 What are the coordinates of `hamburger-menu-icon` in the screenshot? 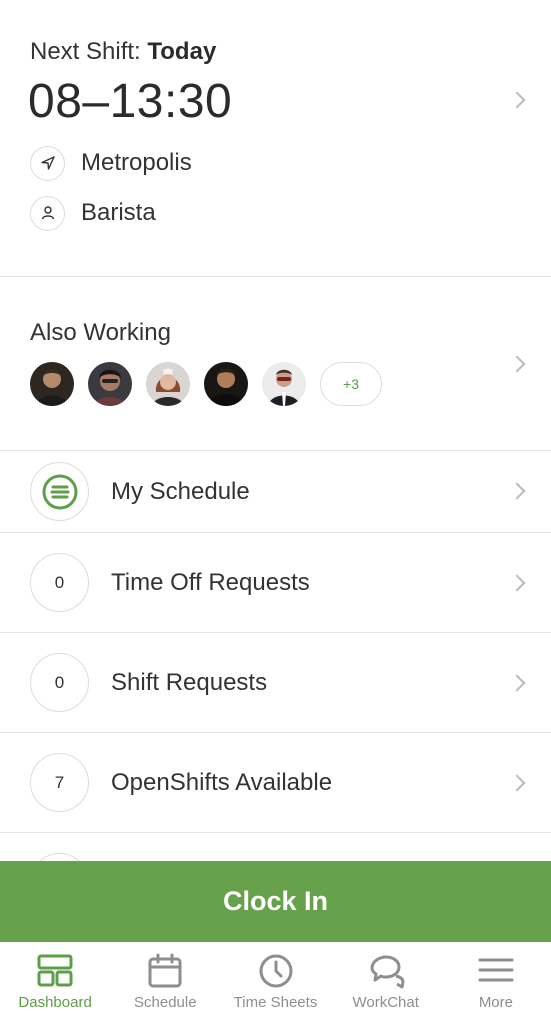 It's located at (496, 970).